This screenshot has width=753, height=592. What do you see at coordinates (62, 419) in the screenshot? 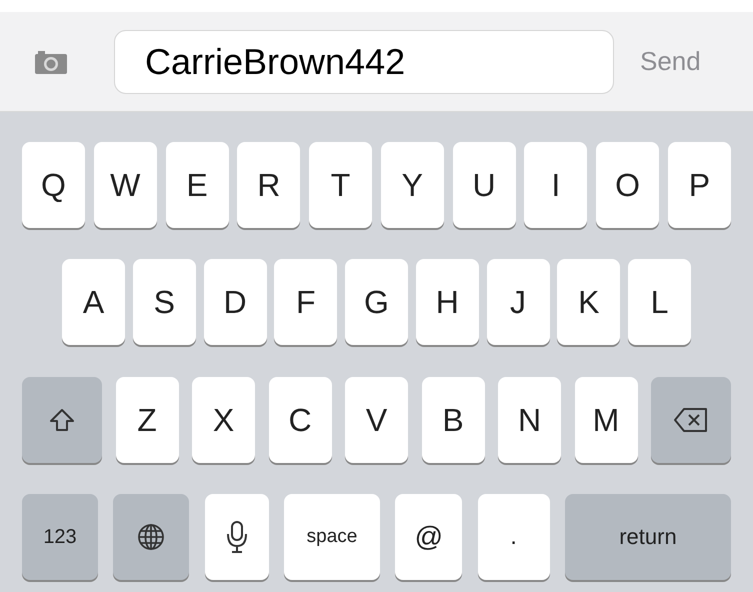
I see `shift-icon` at bounding box center [62, 419].